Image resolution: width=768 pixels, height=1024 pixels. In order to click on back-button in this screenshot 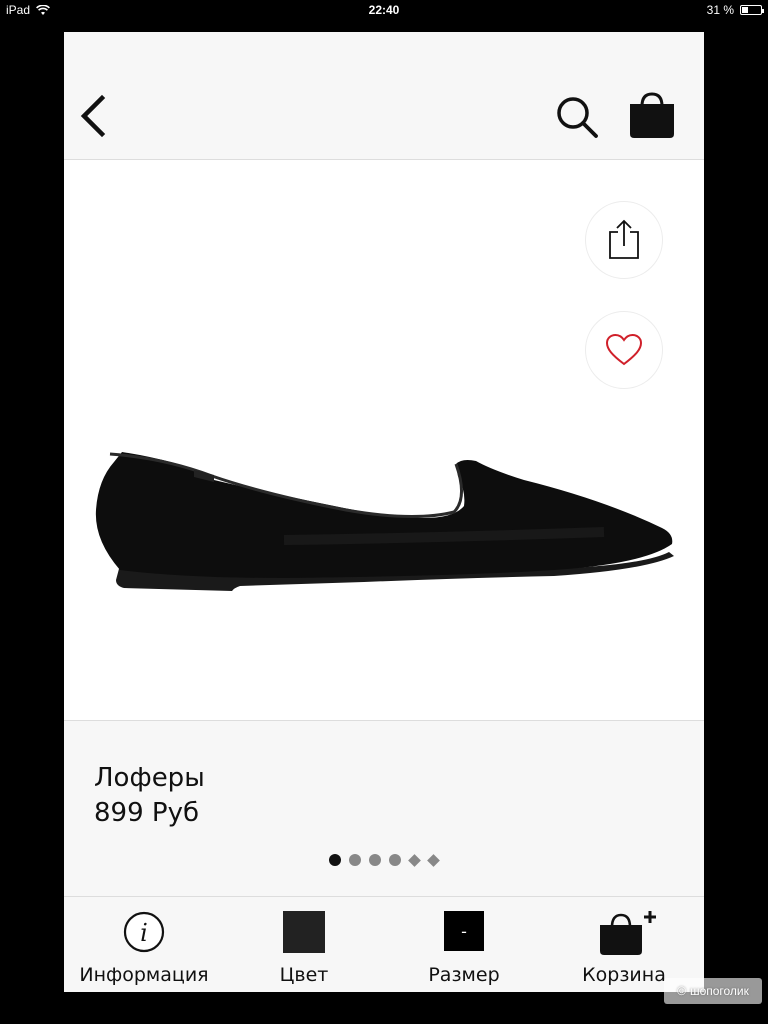, I will do `click(94, 116)`.